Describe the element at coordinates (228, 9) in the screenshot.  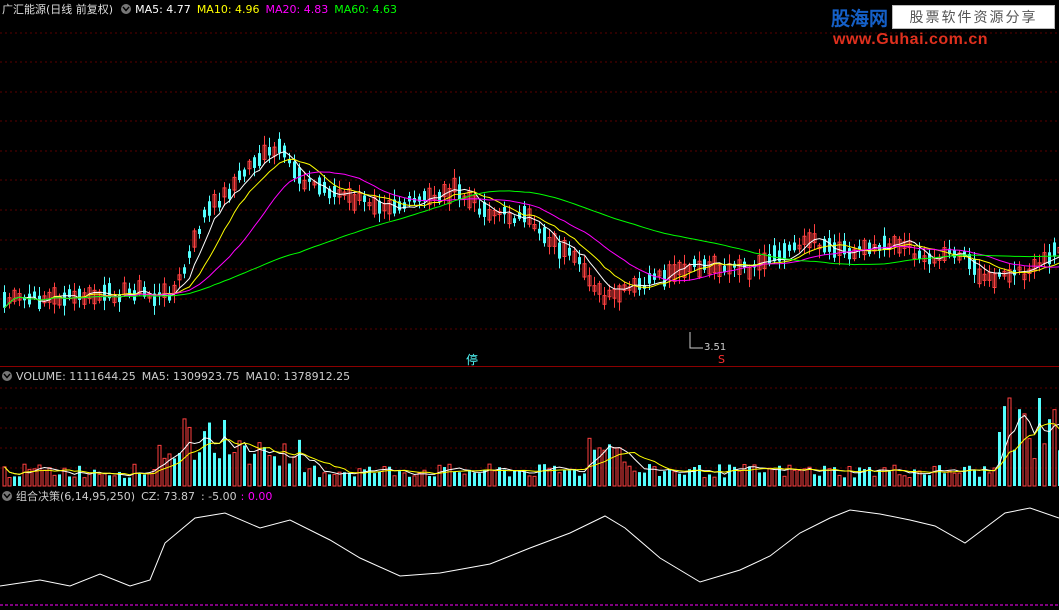
I see `ma10-label: MA10: 4.96` at that location.